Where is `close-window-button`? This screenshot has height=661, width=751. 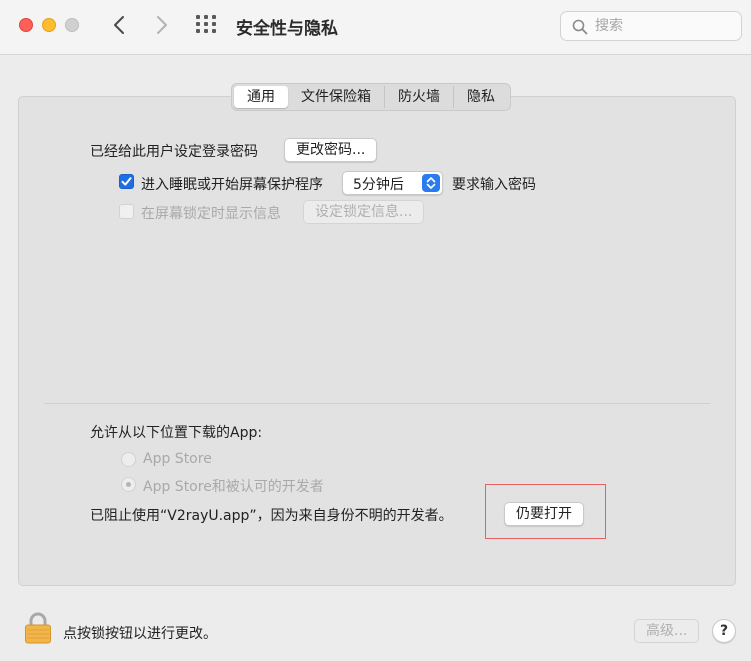 close-window-button is located at coordinates (26, 25).